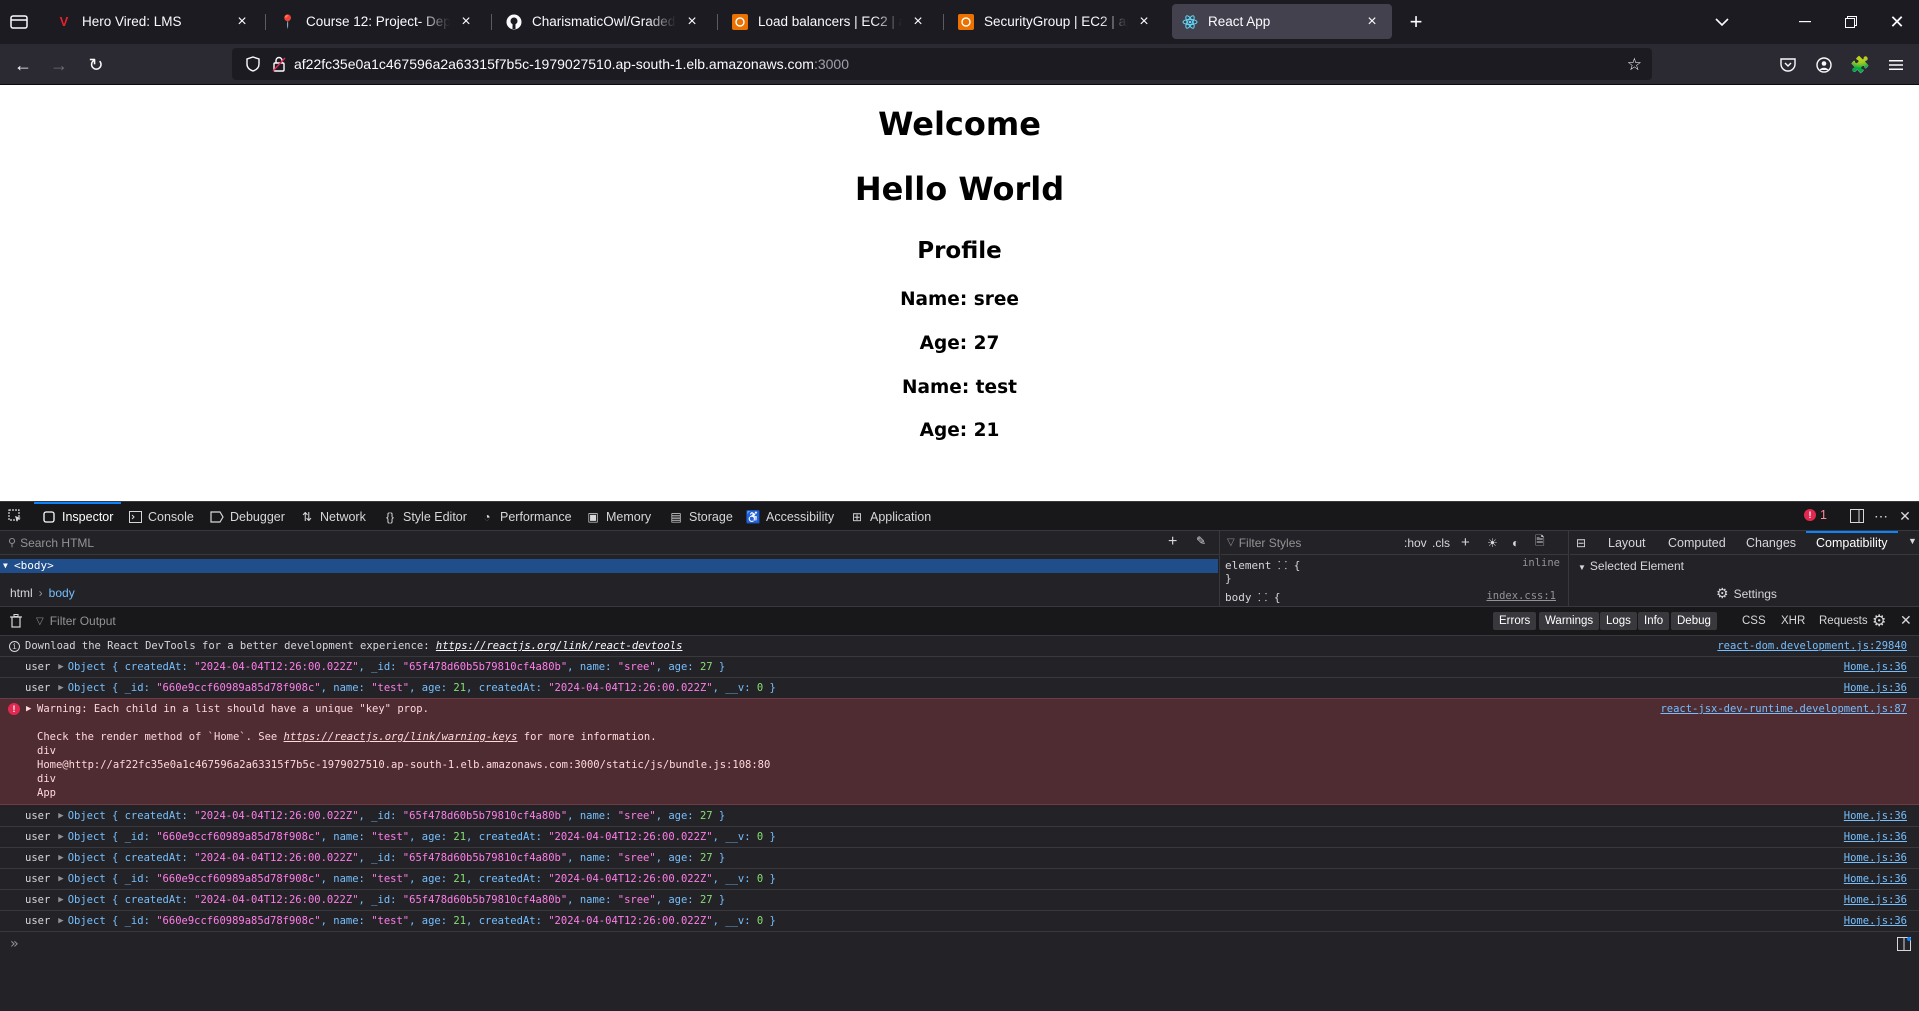  What do you see at coordinates (1812, 646) in the screenshot?
I see `message-source-link: react-dom.development.js:29840` at bounding box center [1812, 646].